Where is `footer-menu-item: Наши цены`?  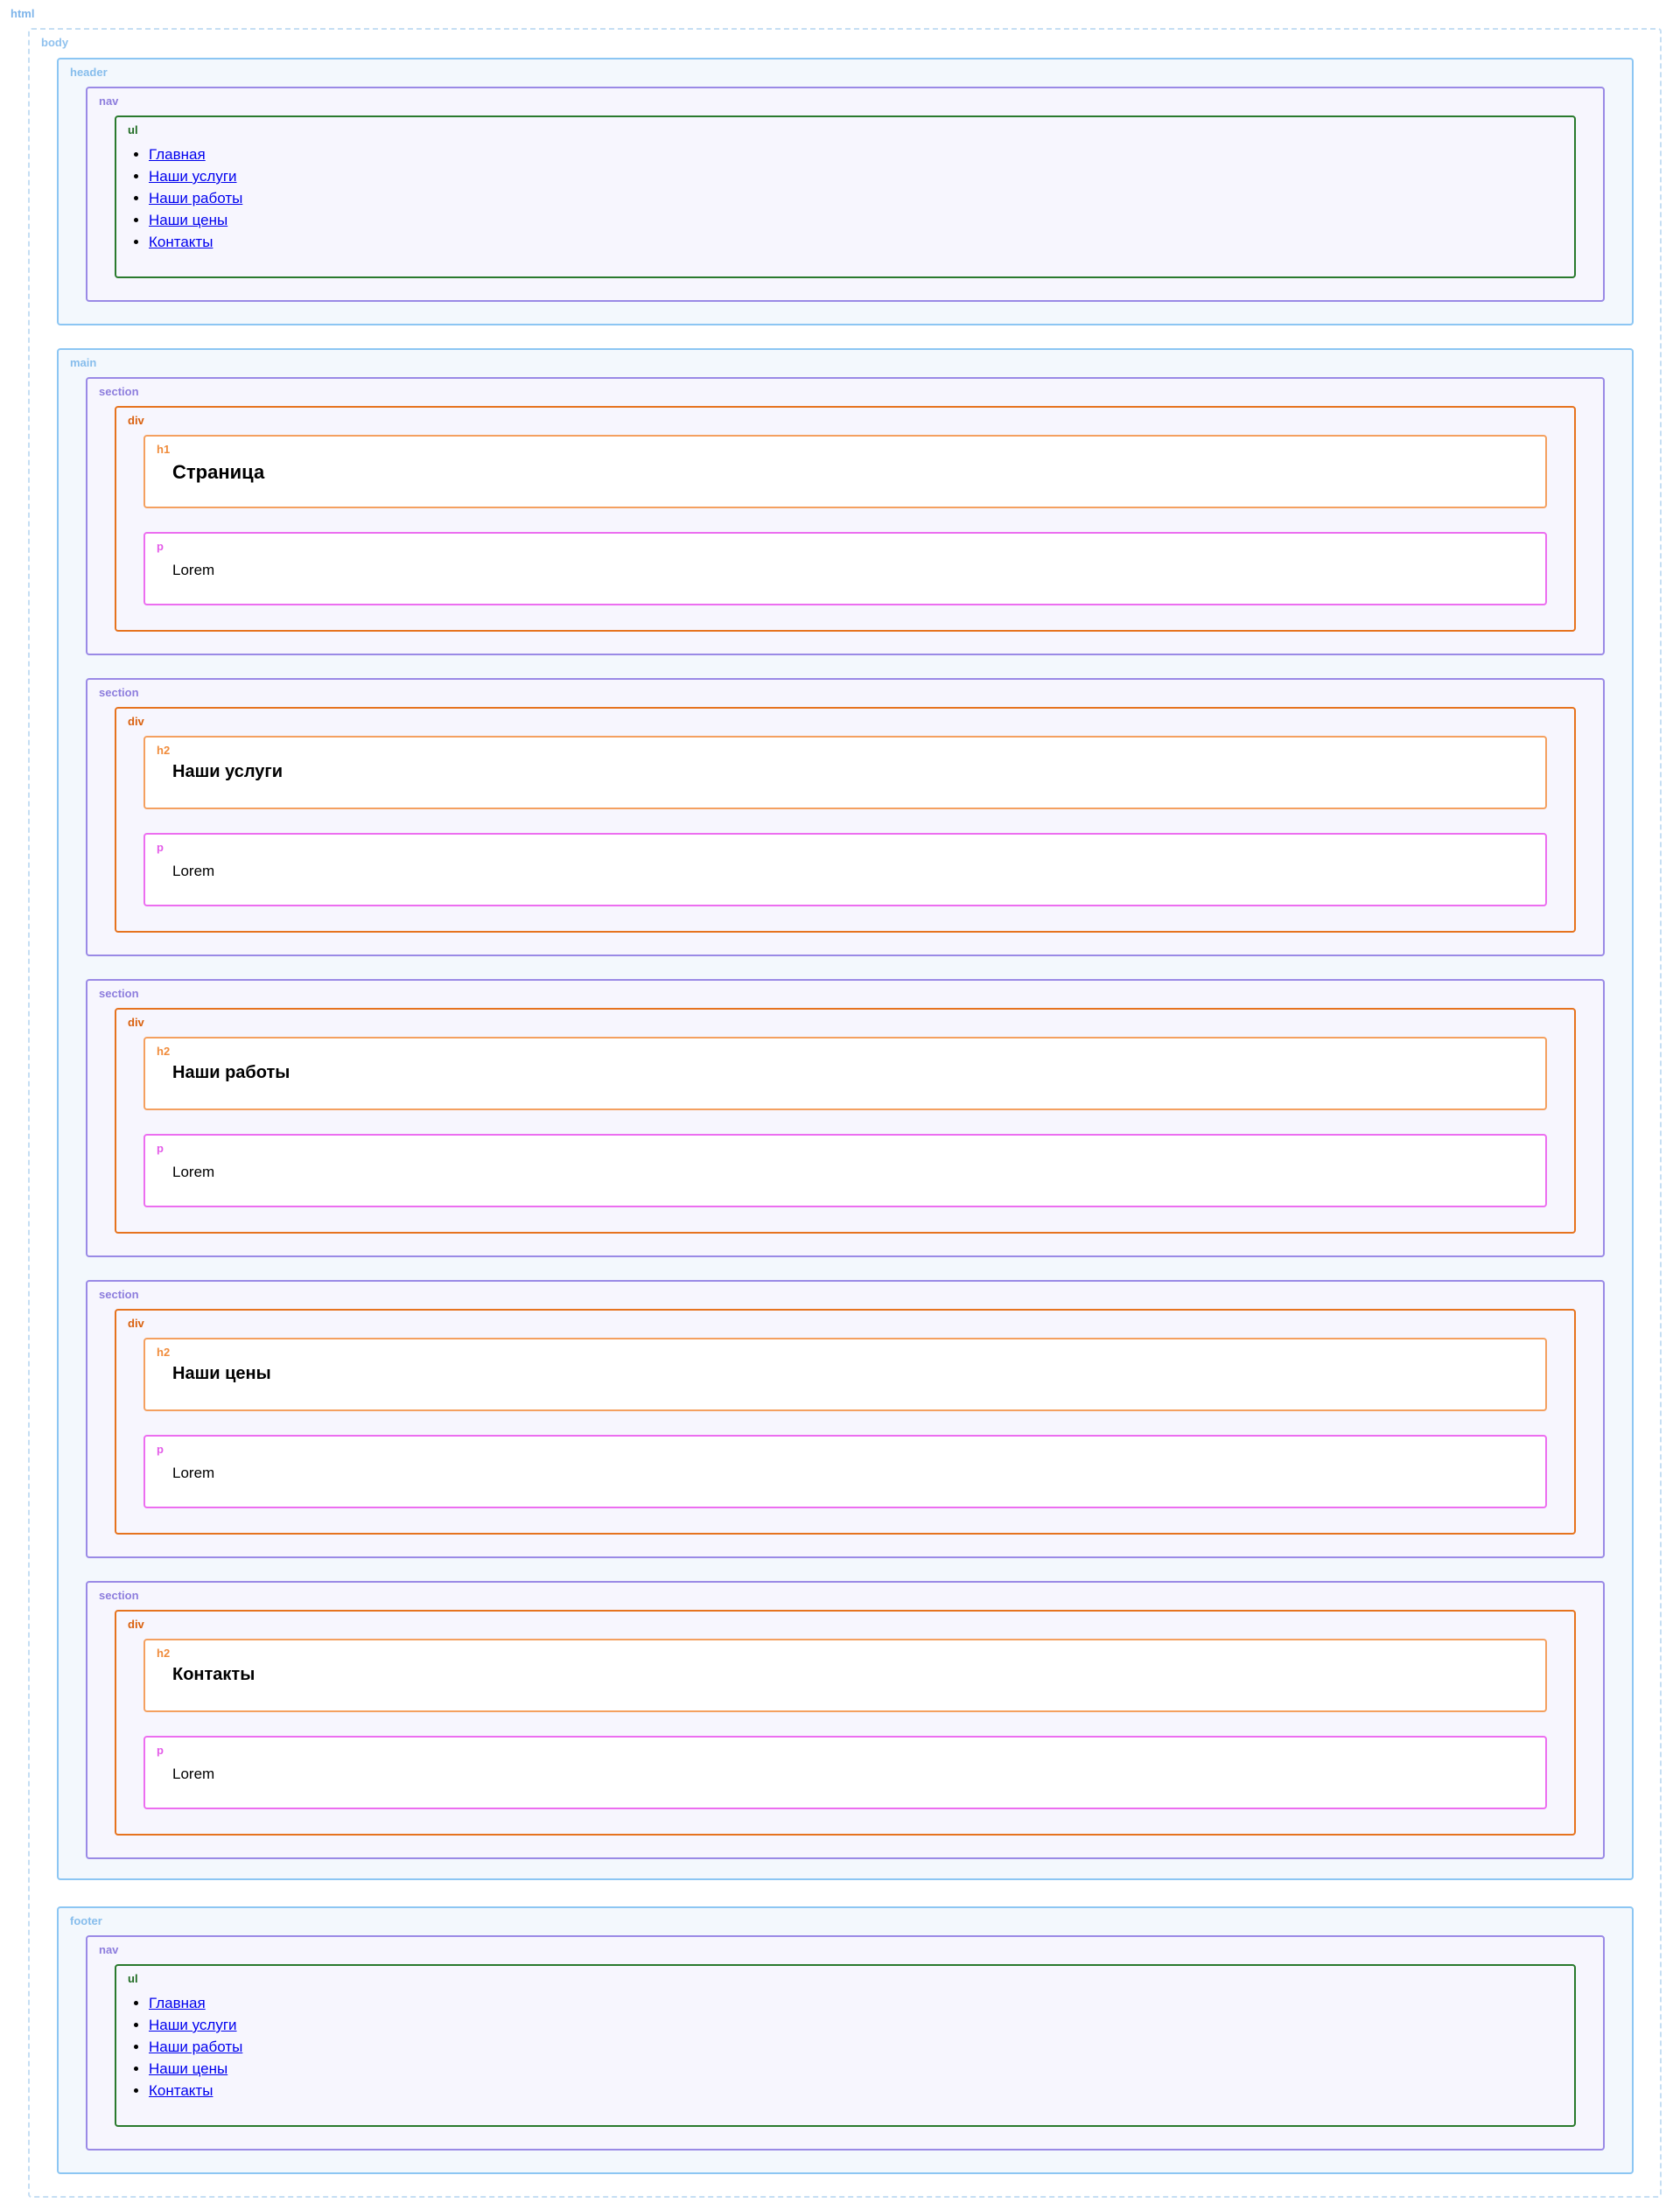
footer-menu-item: Наши цены is located at coordinates (195, 2069).